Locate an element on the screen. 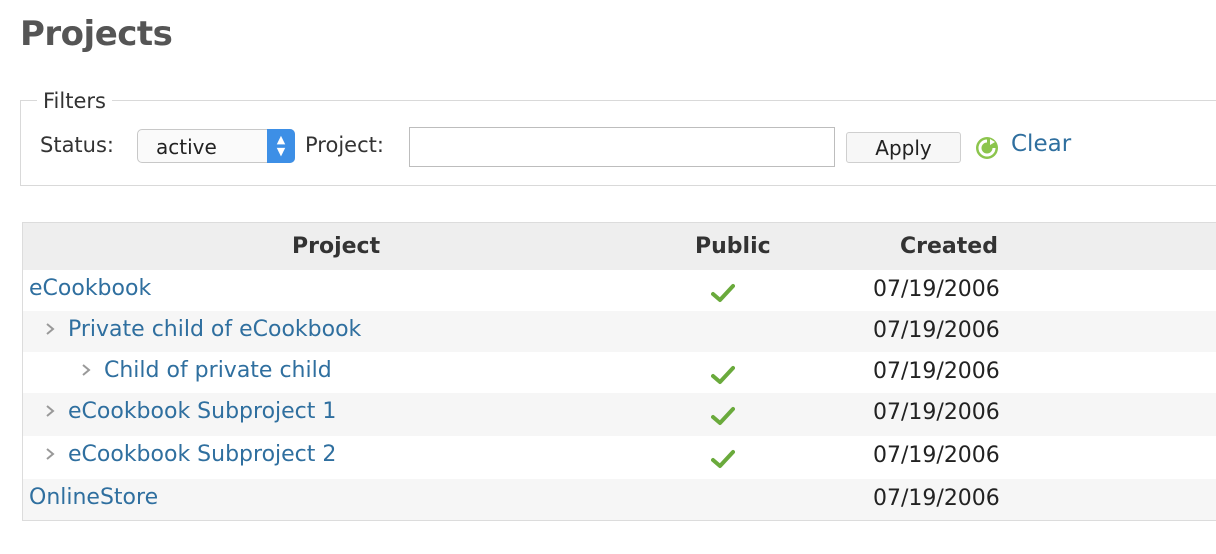 Image resolution: width=1216 pixels, height=554 pixels. table-row: OnlineStore 07/19/2006 is located at coordinates (619, 499).